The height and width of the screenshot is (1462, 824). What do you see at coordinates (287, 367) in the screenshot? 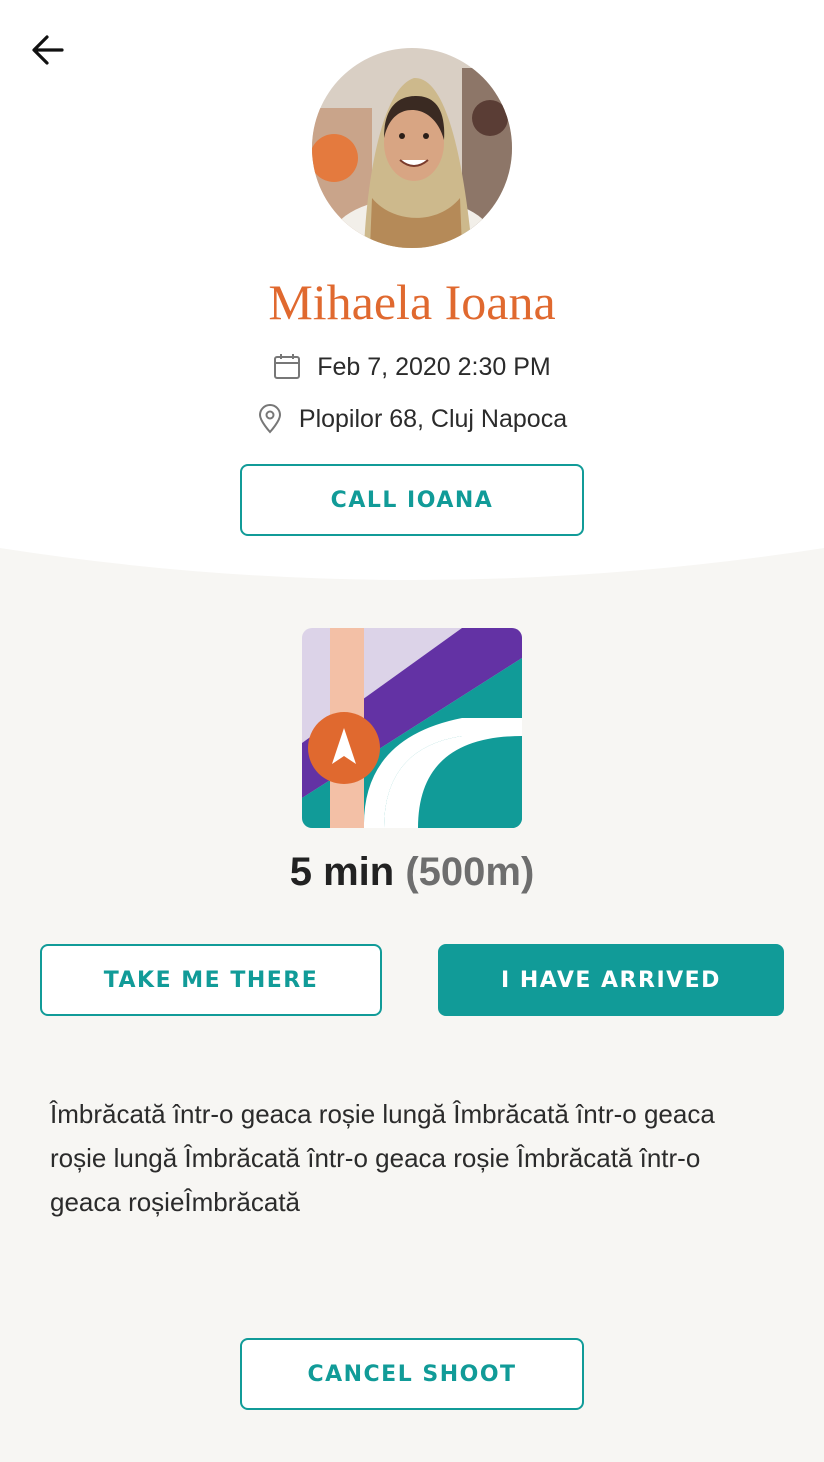
I see `calendar-icon` at bounding box center [287, 367].